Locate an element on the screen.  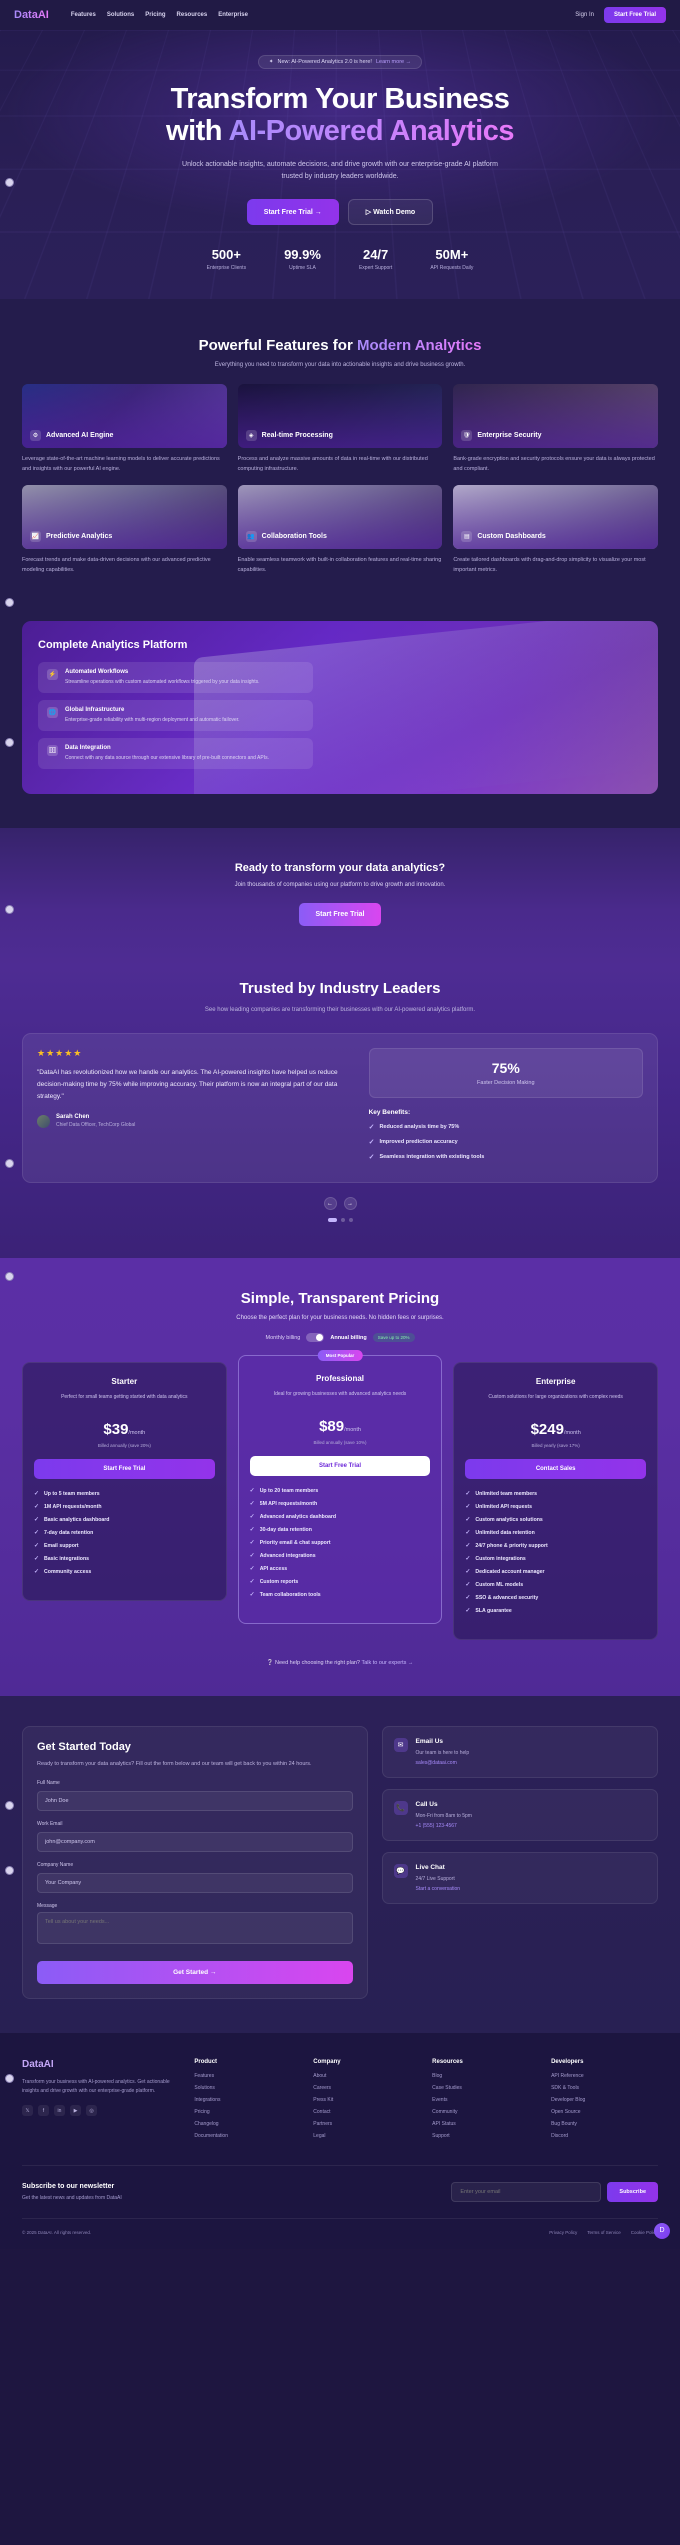
sign-in-link: Sign In is located at coordinates (584, 15).